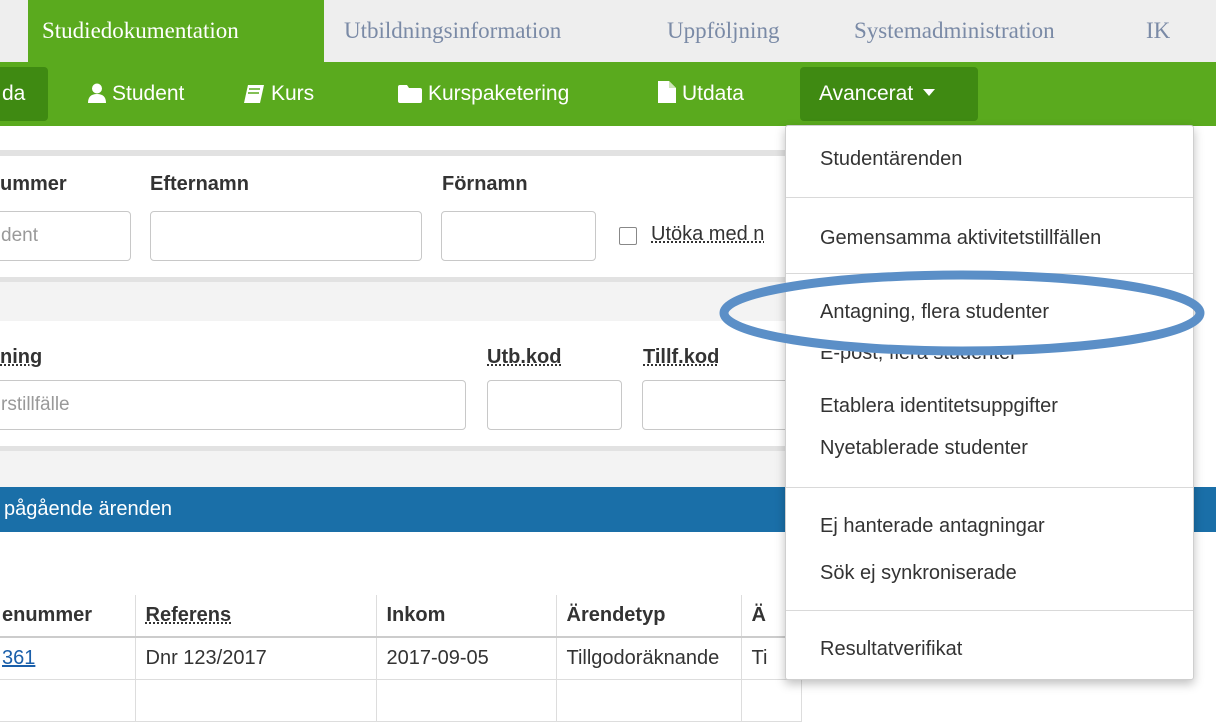  I want to click on menu-item-etablera-identitetsuppgifter: Etablera identitetsuppgifter, so click(939, 406).